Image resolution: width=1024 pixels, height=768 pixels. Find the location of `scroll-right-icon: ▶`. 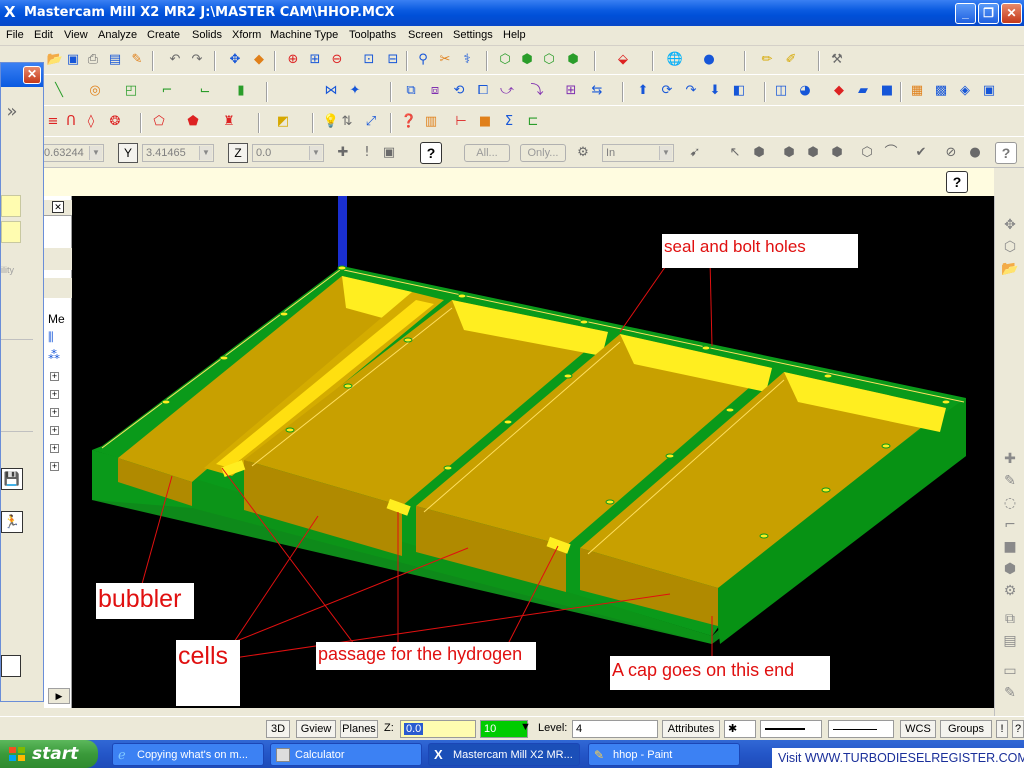

scroll-right-icon: ▶ is located at coordinates (59, 696).